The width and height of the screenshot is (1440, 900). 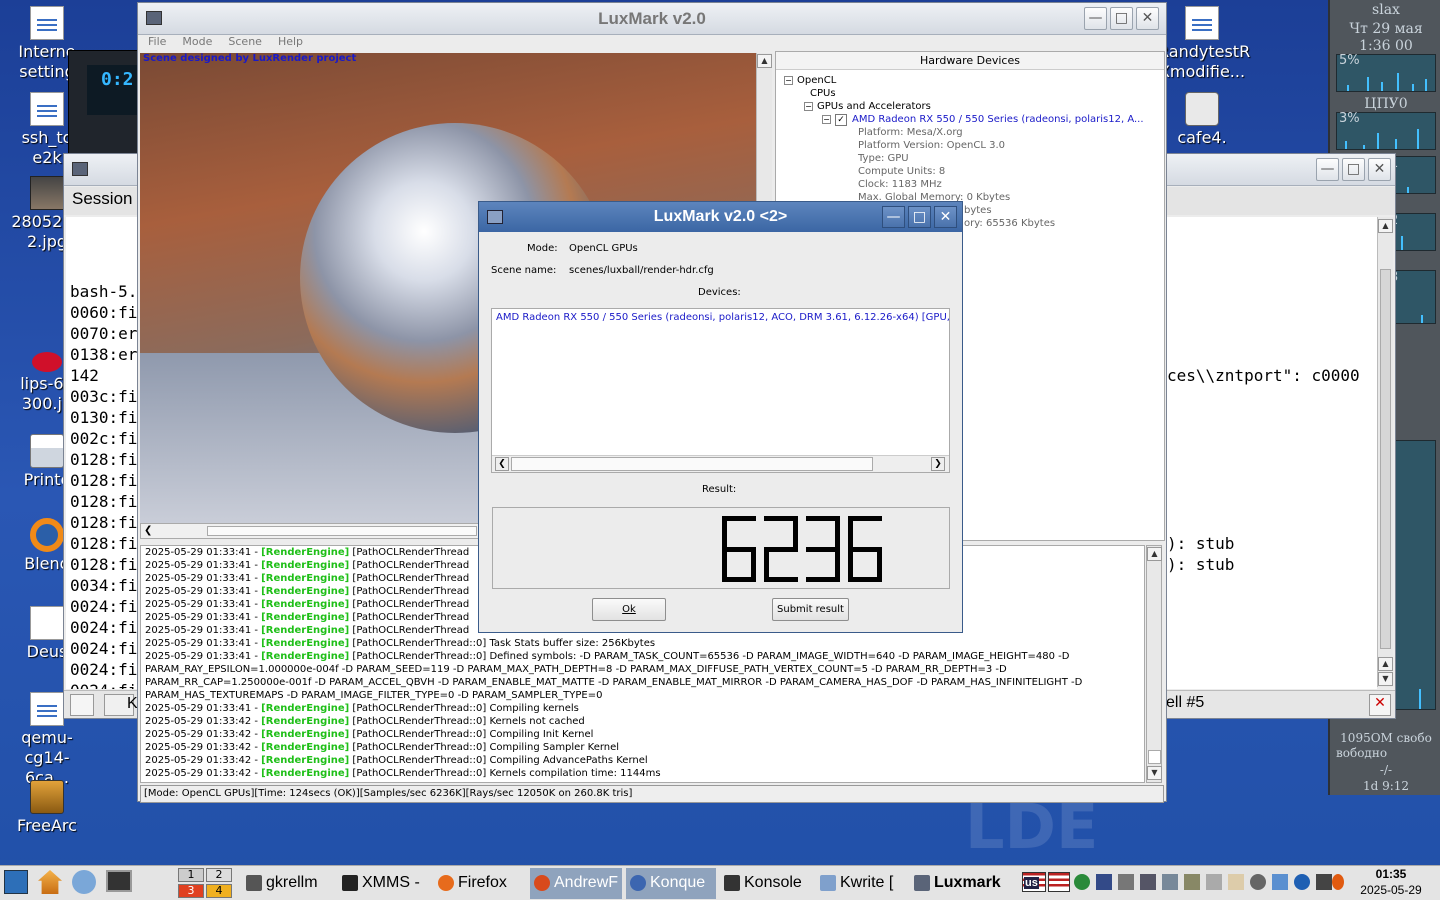 What do you see at coordinates (1391, 890) in the screenshot?
I see `clock-date: 2025-05-29` at bounding box center [1391, 890].